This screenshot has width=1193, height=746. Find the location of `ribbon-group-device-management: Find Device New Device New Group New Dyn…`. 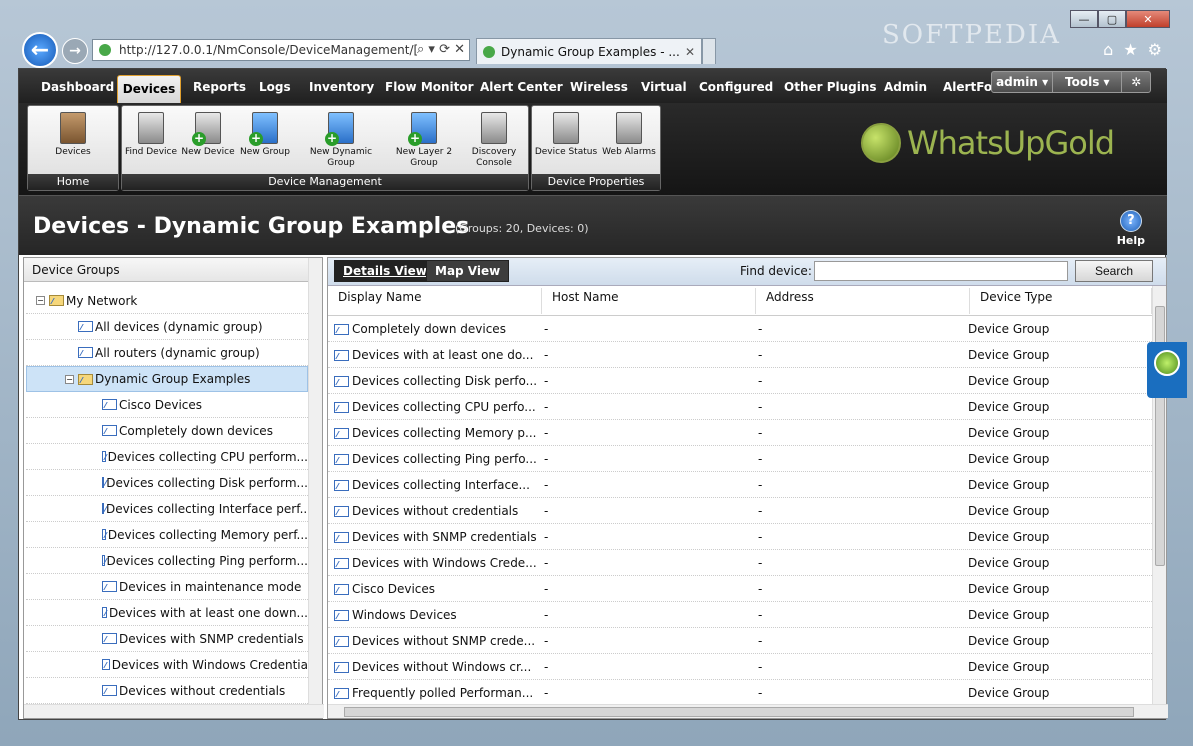

ribbon-group-device-management: Find Device New Device New Group New Dyn… is located at coordinates (325, 148).